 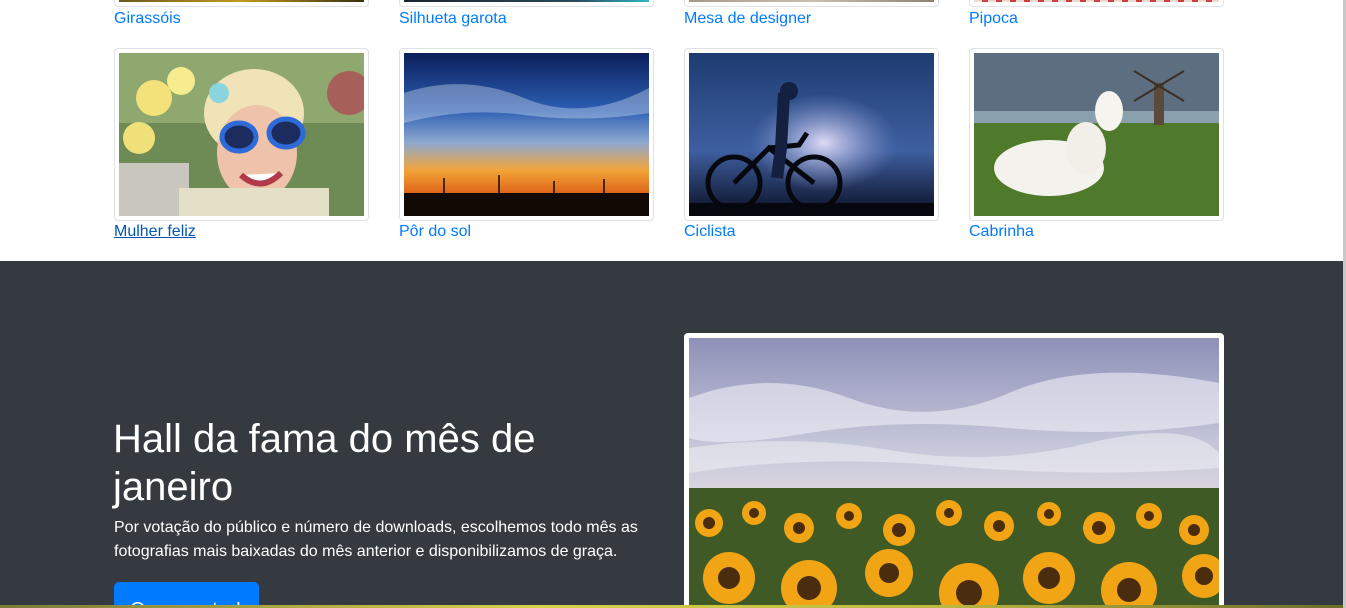 What do you see at coordinates (526, 3) in the screenshot?
I see `thumbnail-silhueta-garota` at bounding box center [526, 3].